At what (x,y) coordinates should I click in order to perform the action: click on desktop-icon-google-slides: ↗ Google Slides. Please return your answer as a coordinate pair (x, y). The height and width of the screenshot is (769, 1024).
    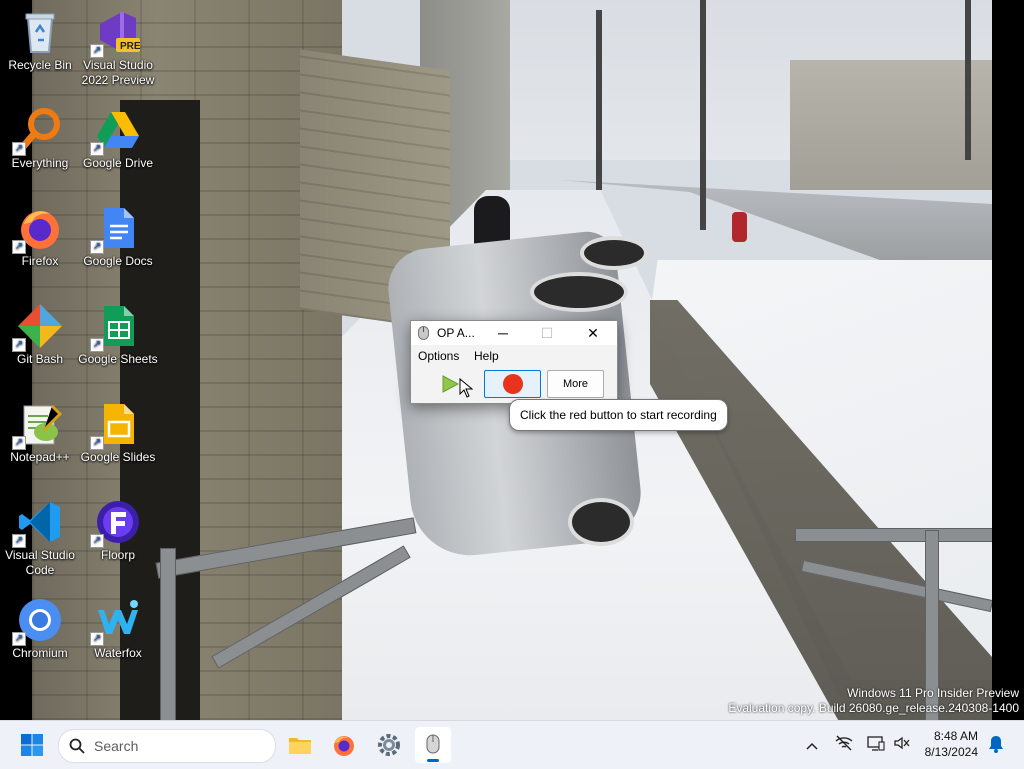
    Looking at the image, I should click on (118, 432).